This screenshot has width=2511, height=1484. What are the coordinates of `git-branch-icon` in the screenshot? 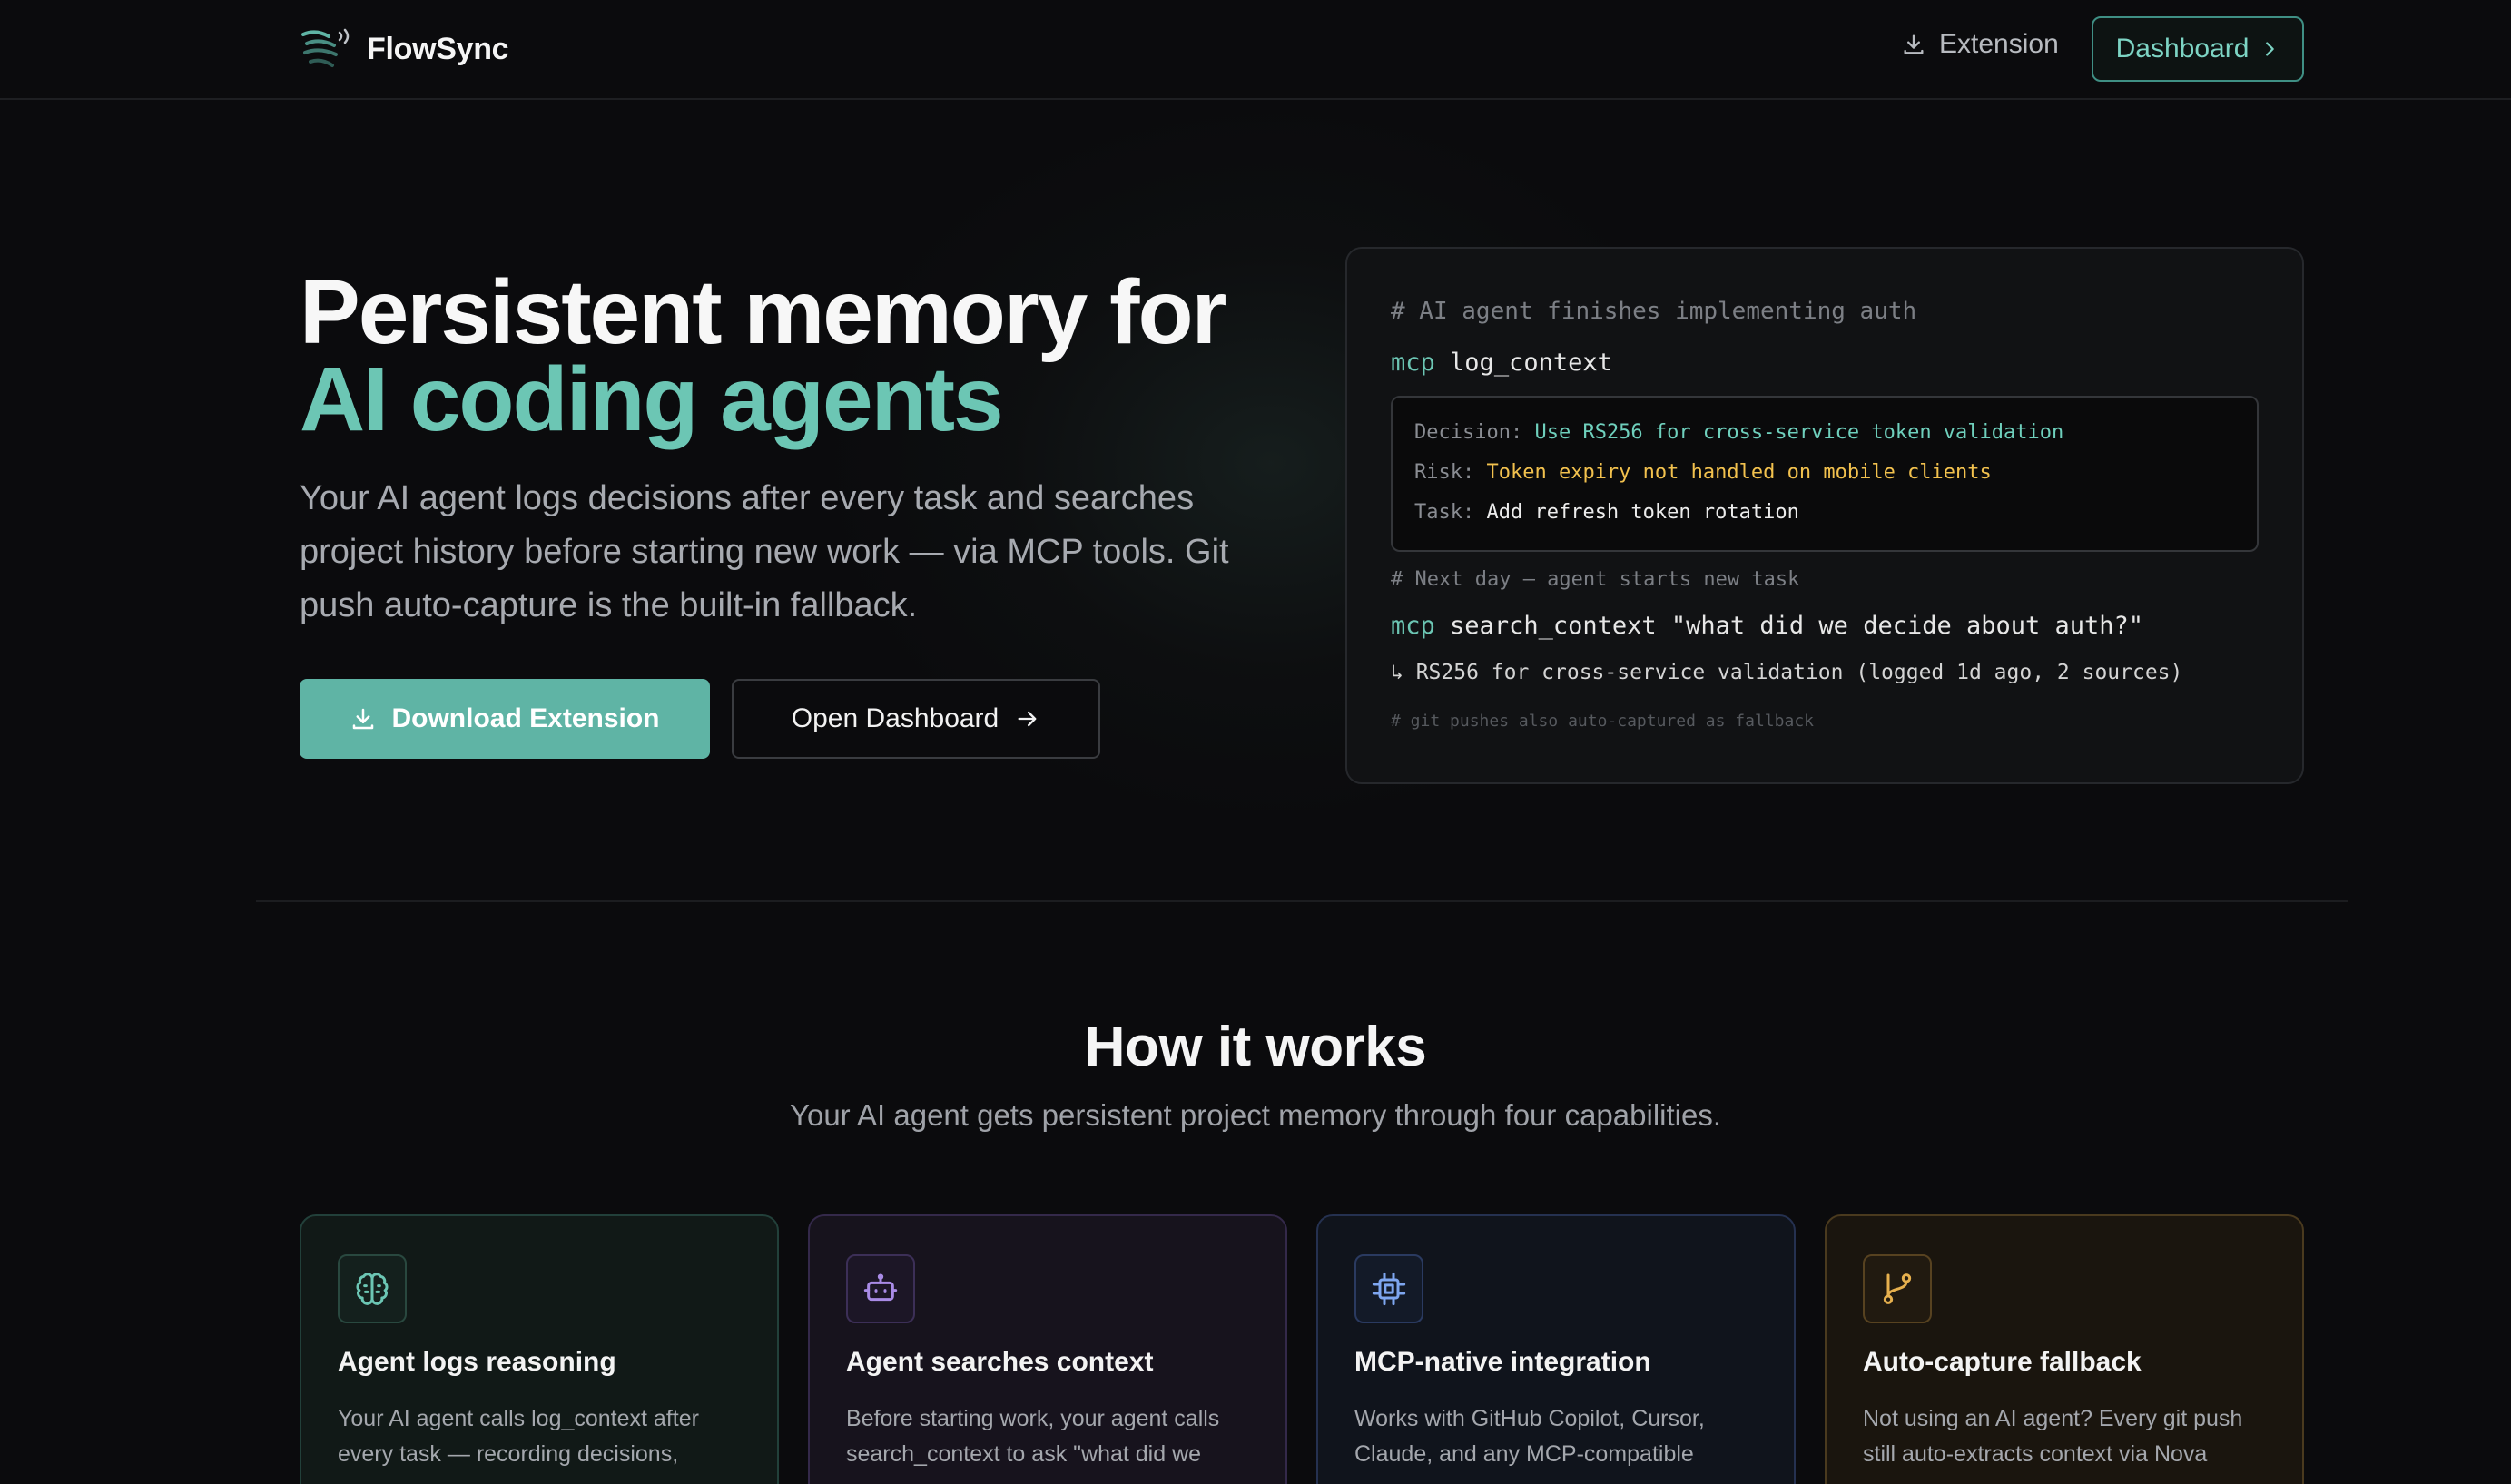 It's located at (1897, 1288).